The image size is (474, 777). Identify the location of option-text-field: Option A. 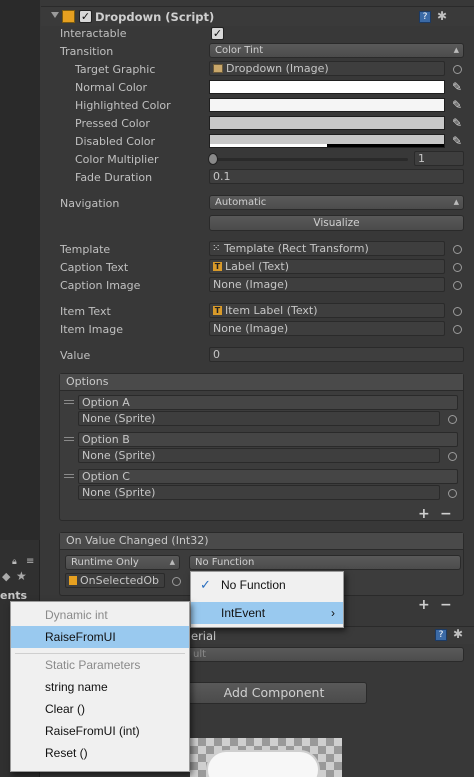
(268, 402).